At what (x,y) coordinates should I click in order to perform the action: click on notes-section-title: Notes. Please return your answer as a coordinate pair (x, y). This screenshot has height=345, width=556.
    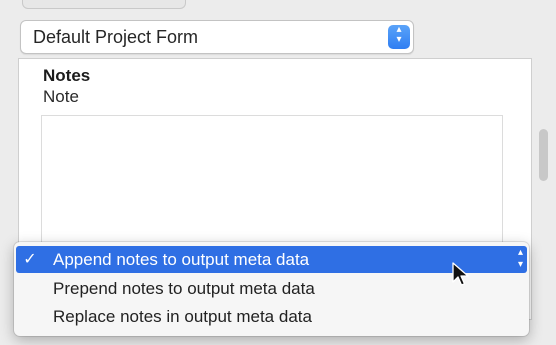
    Looking at the image, I should click on (67, 75).